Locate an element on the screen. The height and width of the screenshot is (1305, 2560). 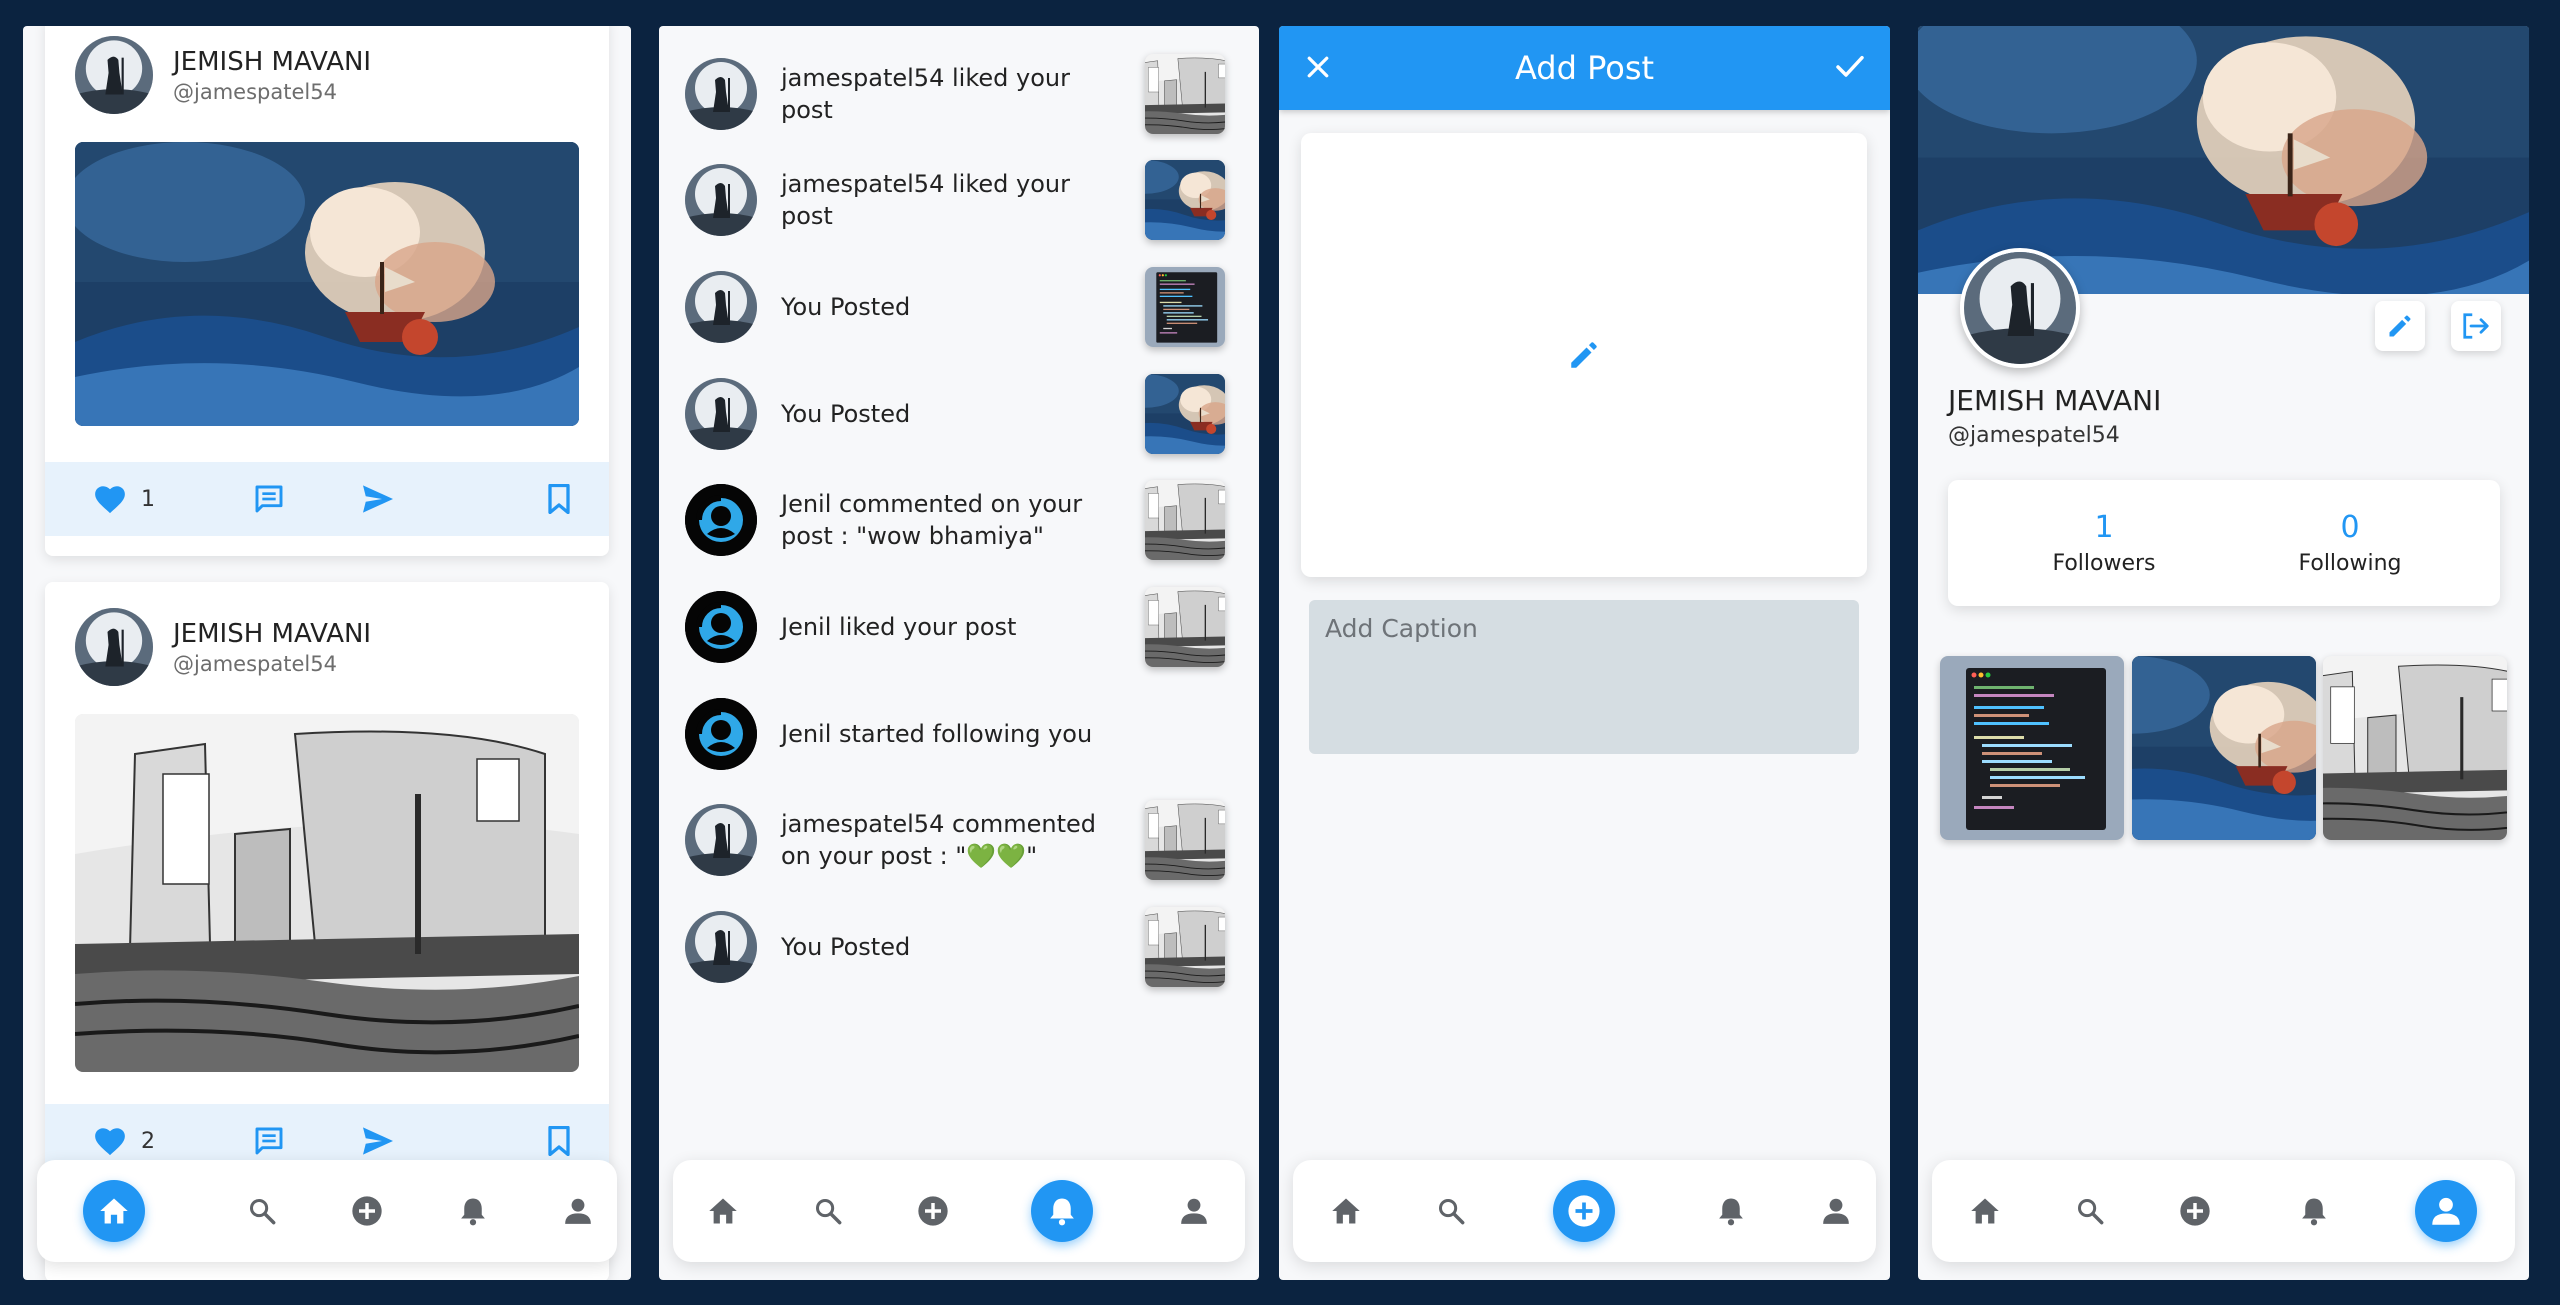
add-circle-icon is located at coordinates (933, 1211).